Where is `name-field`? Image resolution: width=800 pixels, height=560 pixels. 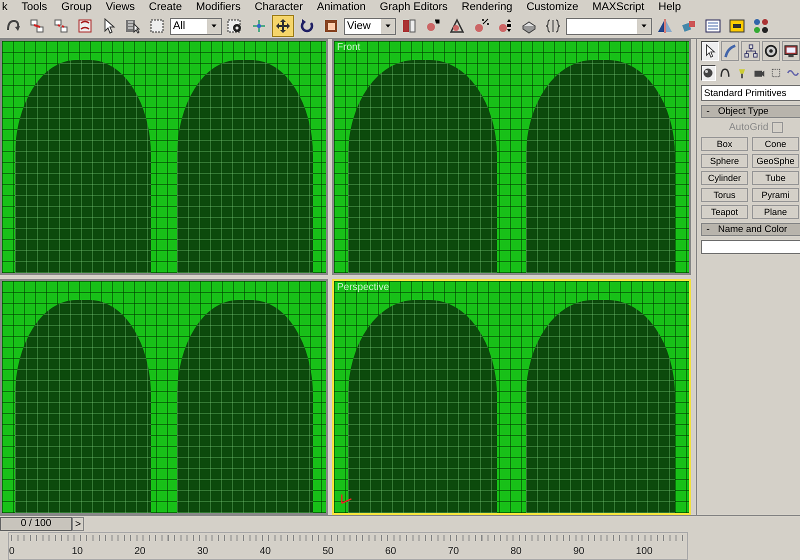
name-field is located at coordinates (750, 247).